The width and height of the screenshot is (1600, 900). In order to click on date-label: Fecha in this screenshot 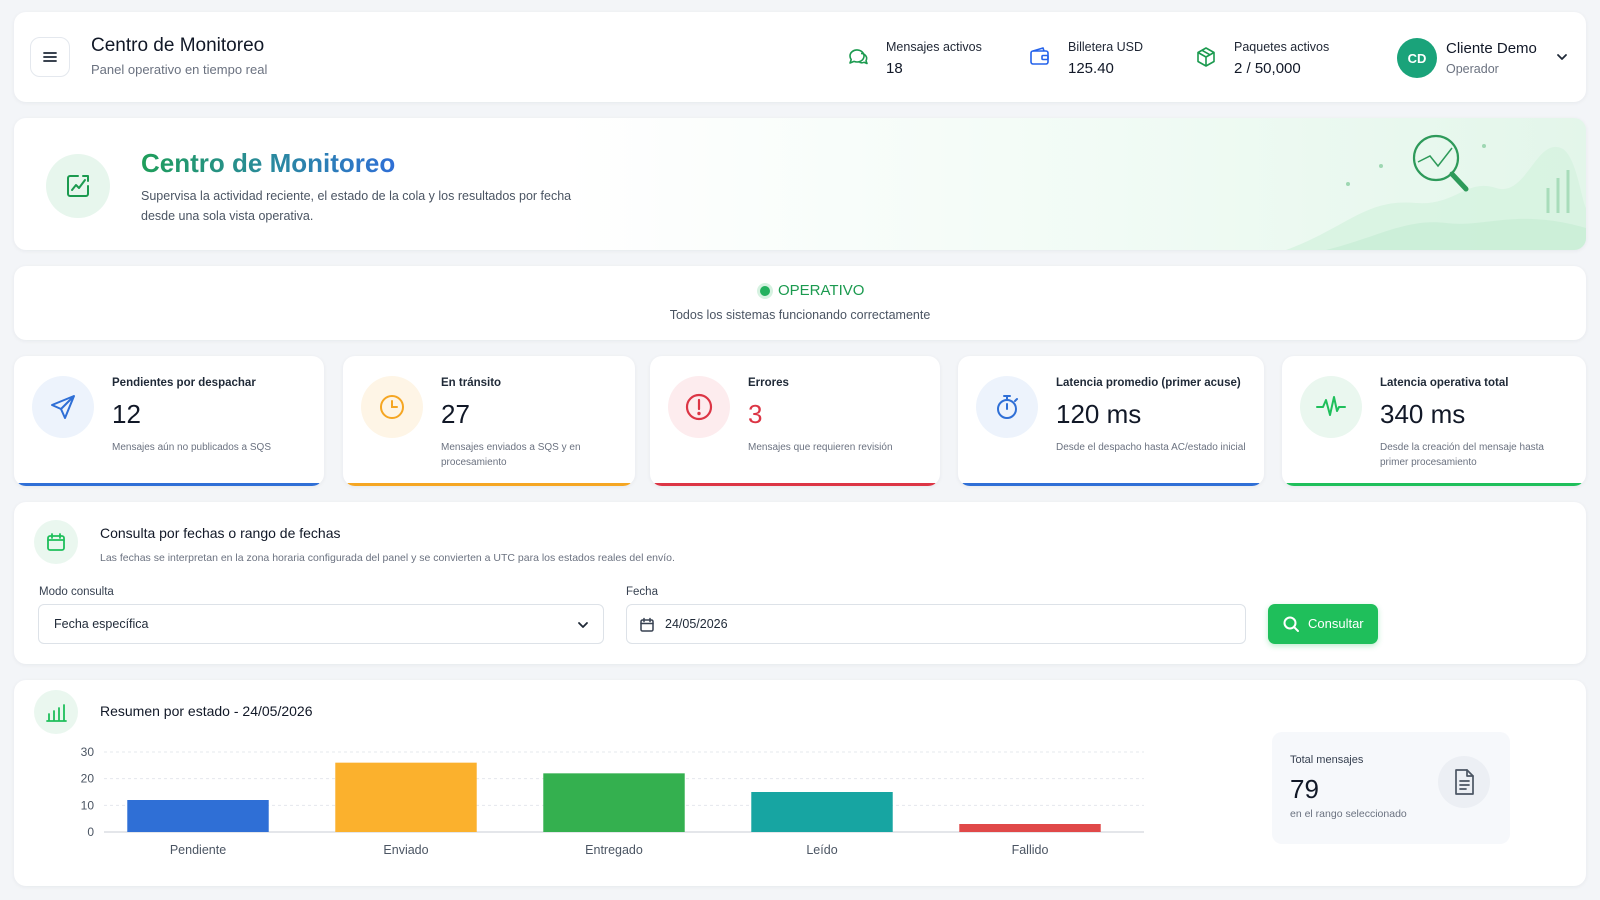, I will do `click(642, 592)`.